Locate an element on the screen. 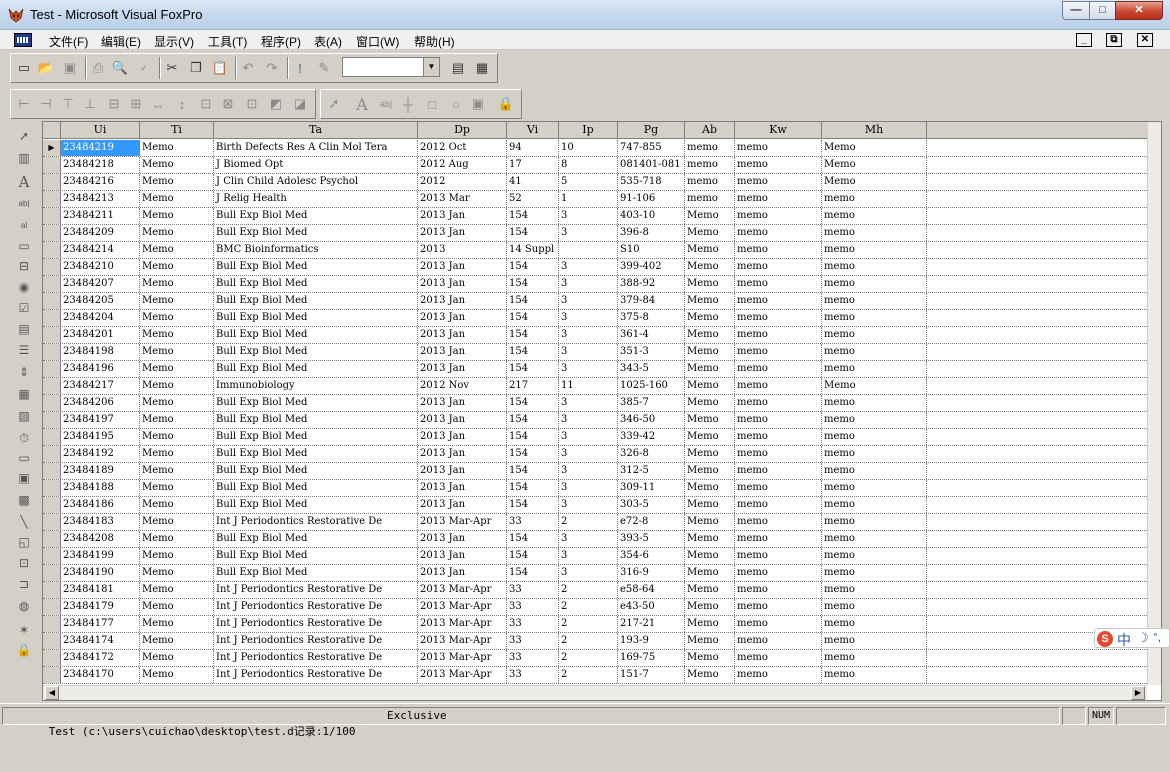 This screenshot has width=1170, height=772. doc-close-button: ✕ is located at coordinates (1145, 40).